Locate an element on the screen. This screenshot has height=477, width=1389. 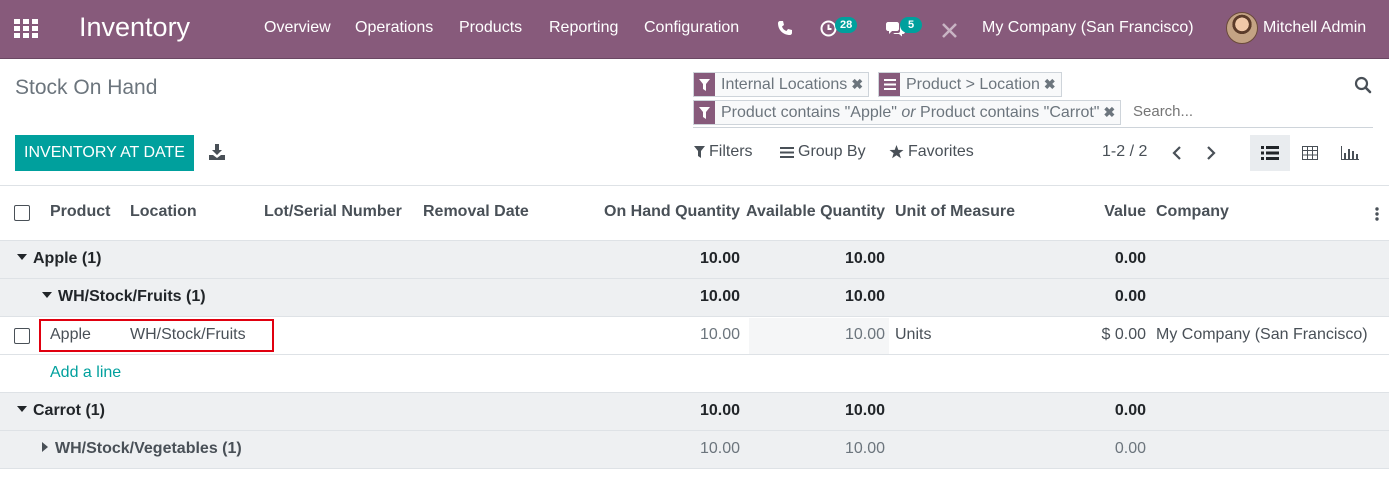
debug-tools-icon is located at coordinates (949, 30).